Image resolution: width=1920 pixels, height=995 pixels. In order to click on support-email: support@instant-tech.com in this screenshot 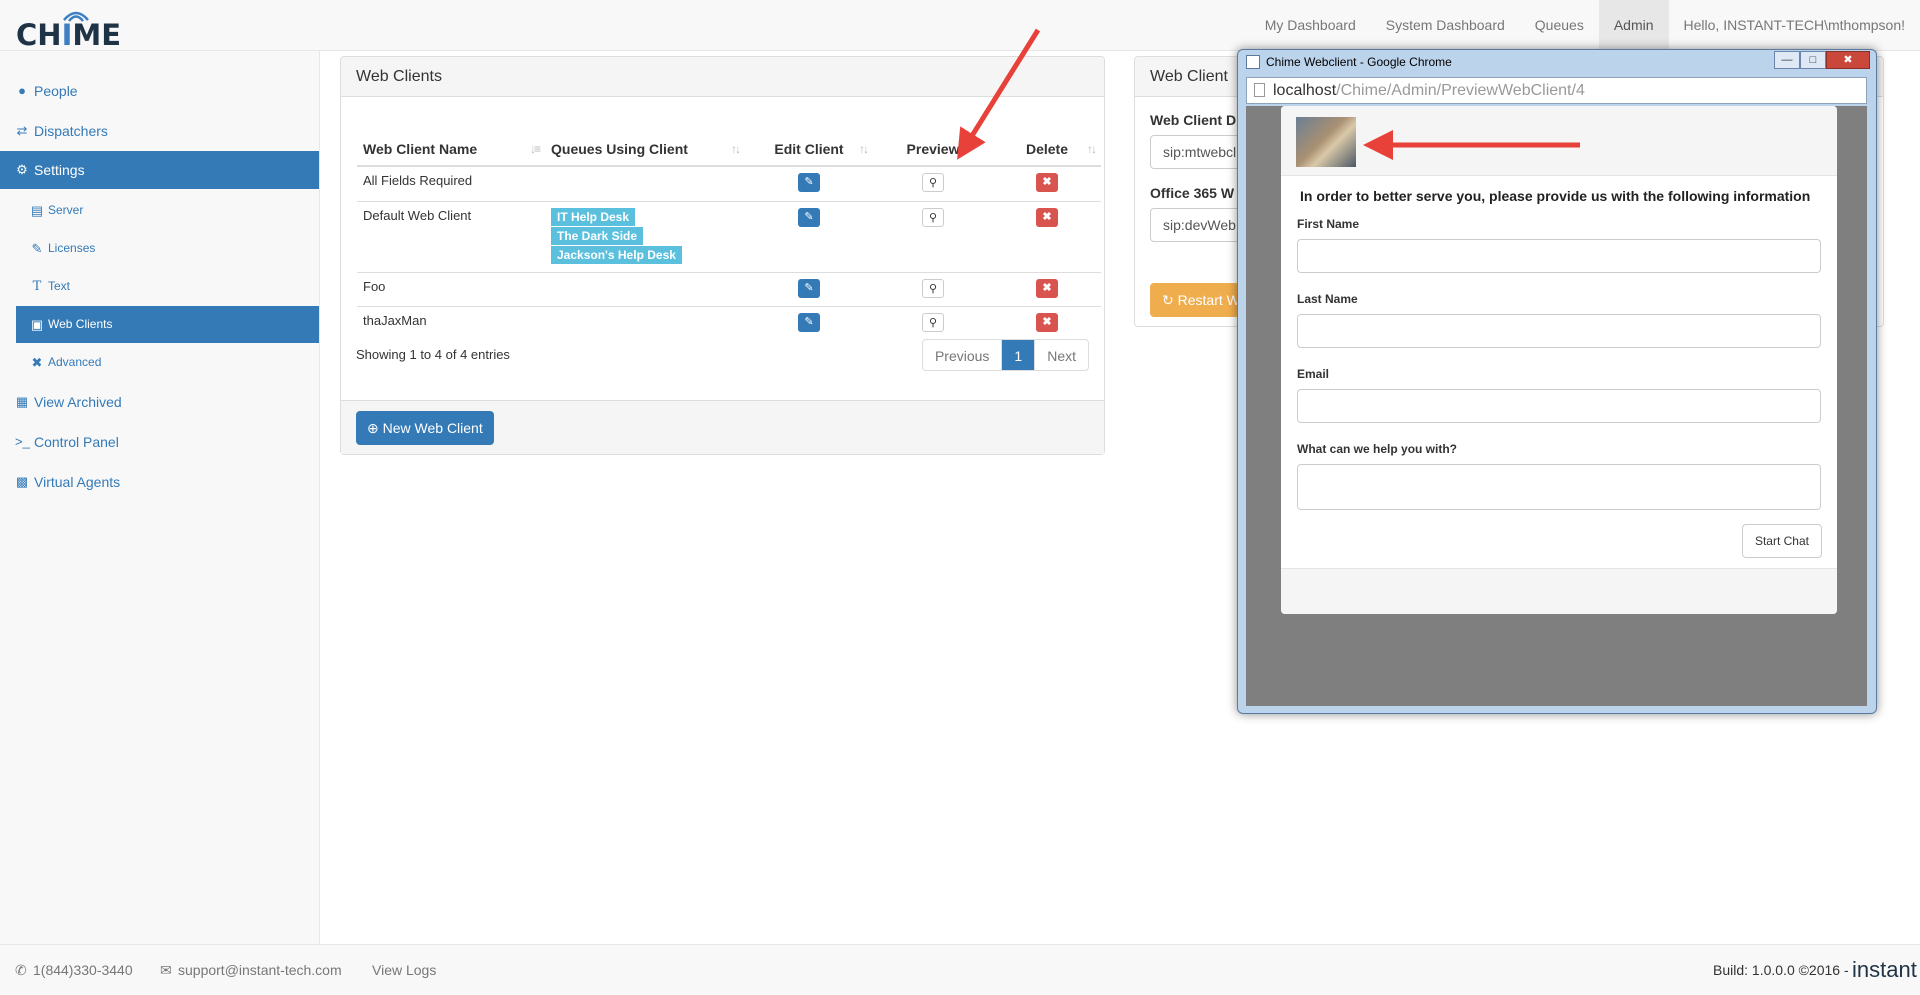, I will do `click(260, 970)`.